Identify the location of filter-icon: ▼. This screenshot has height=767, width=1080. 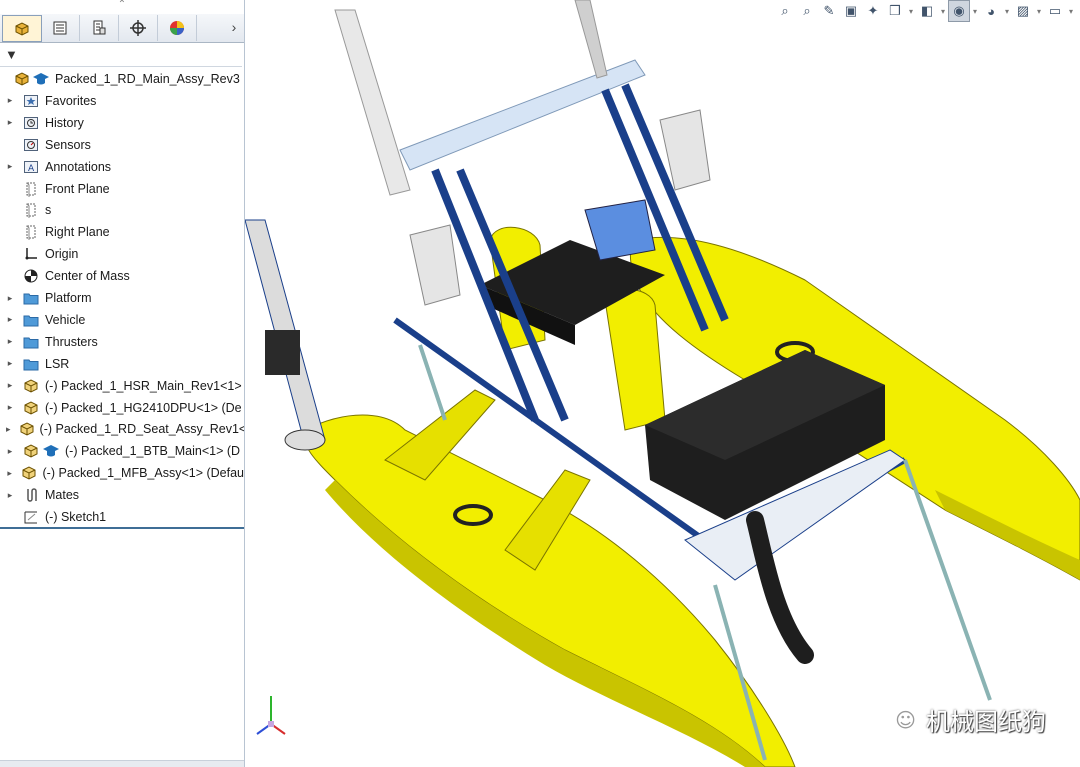
(11, 54).